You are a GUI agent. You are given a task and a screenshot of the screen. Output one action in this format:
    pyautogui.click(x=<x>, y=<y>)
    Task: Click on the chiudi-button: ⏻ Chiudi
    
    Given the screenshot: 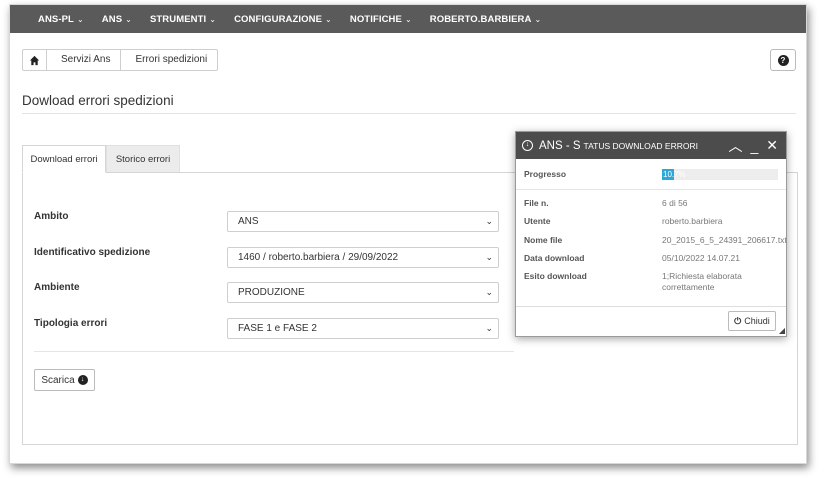 What is the action you would take?
    pyautogui.click(x=752, y=321)
    